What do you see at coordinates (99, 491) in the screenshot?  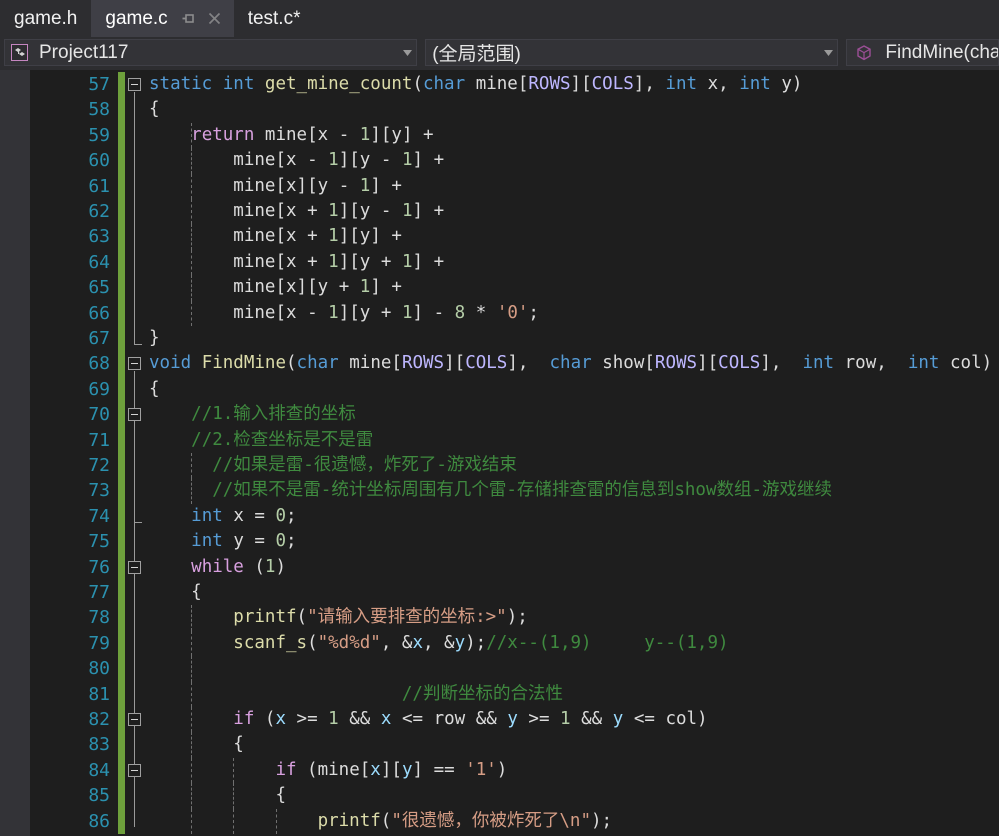 I see `line-number: 73` at bounding box center [99, 491].